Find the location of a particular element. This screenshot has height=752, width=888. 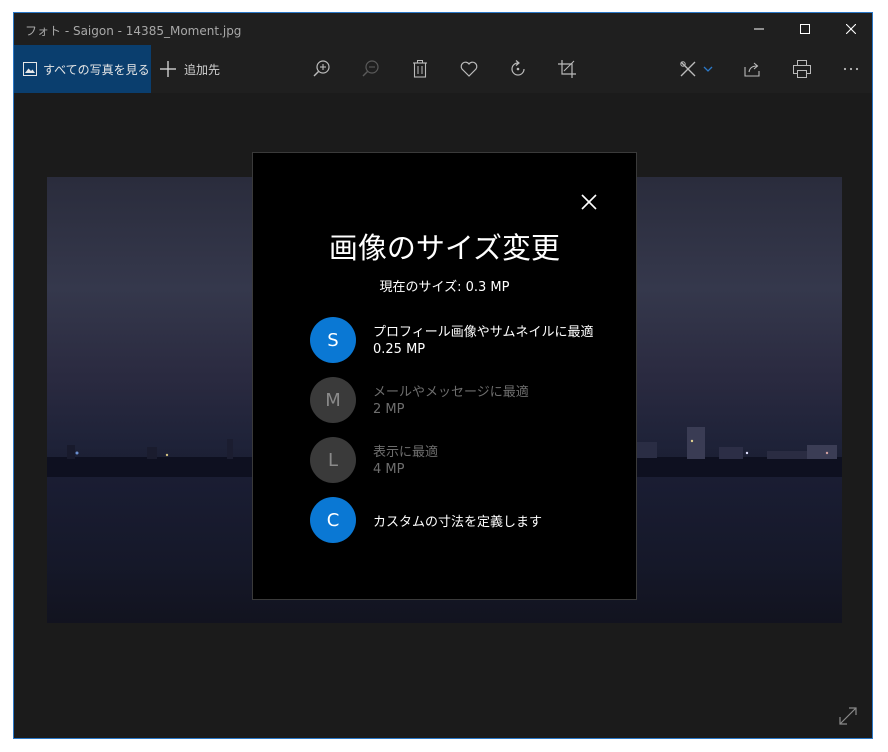

favorite-heart-icon is located at coordinates (469, 69).